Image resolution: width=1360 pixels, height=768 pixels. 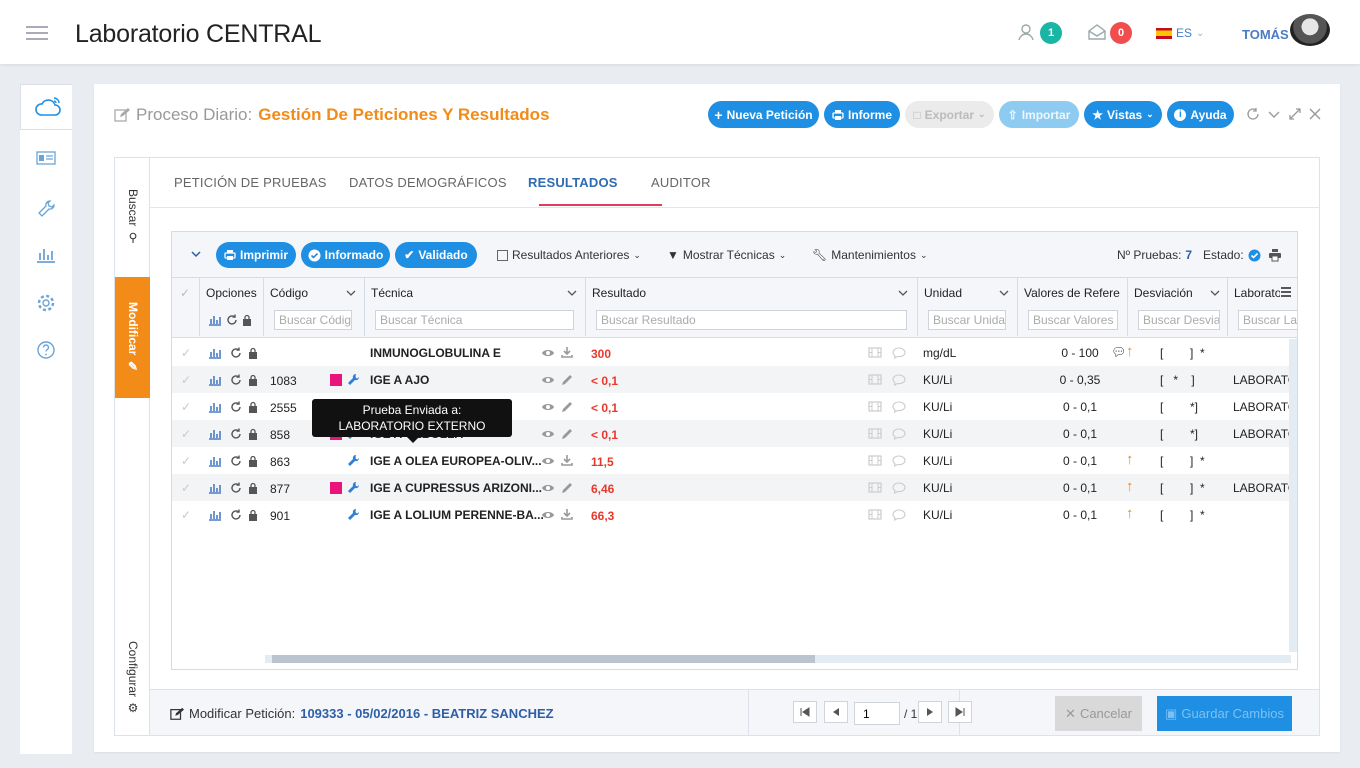 I want to click on expand-icon, so click(x=1295, y=114).